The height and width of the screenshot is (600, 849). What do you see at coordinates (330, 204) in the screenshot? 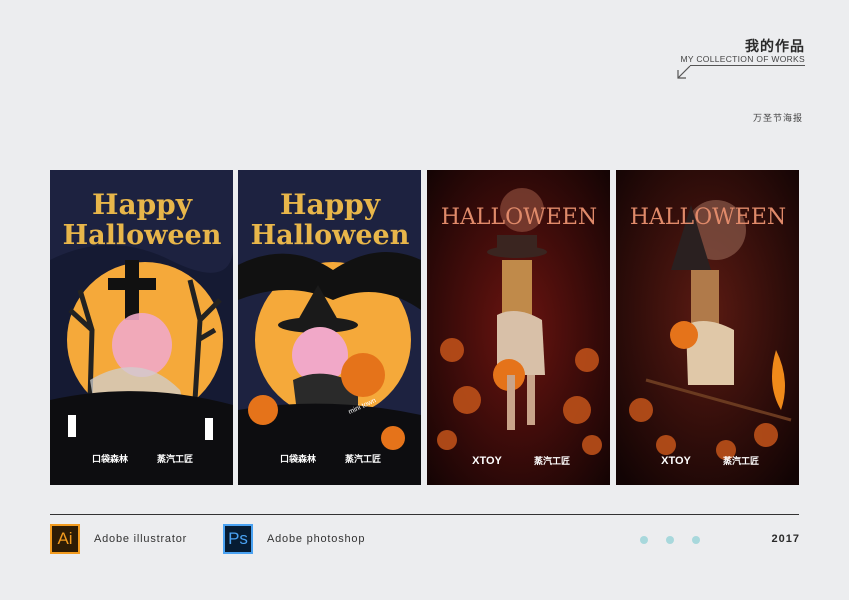
I see `poster-2-title-line1: Happy` at bounding box center [330, 204].